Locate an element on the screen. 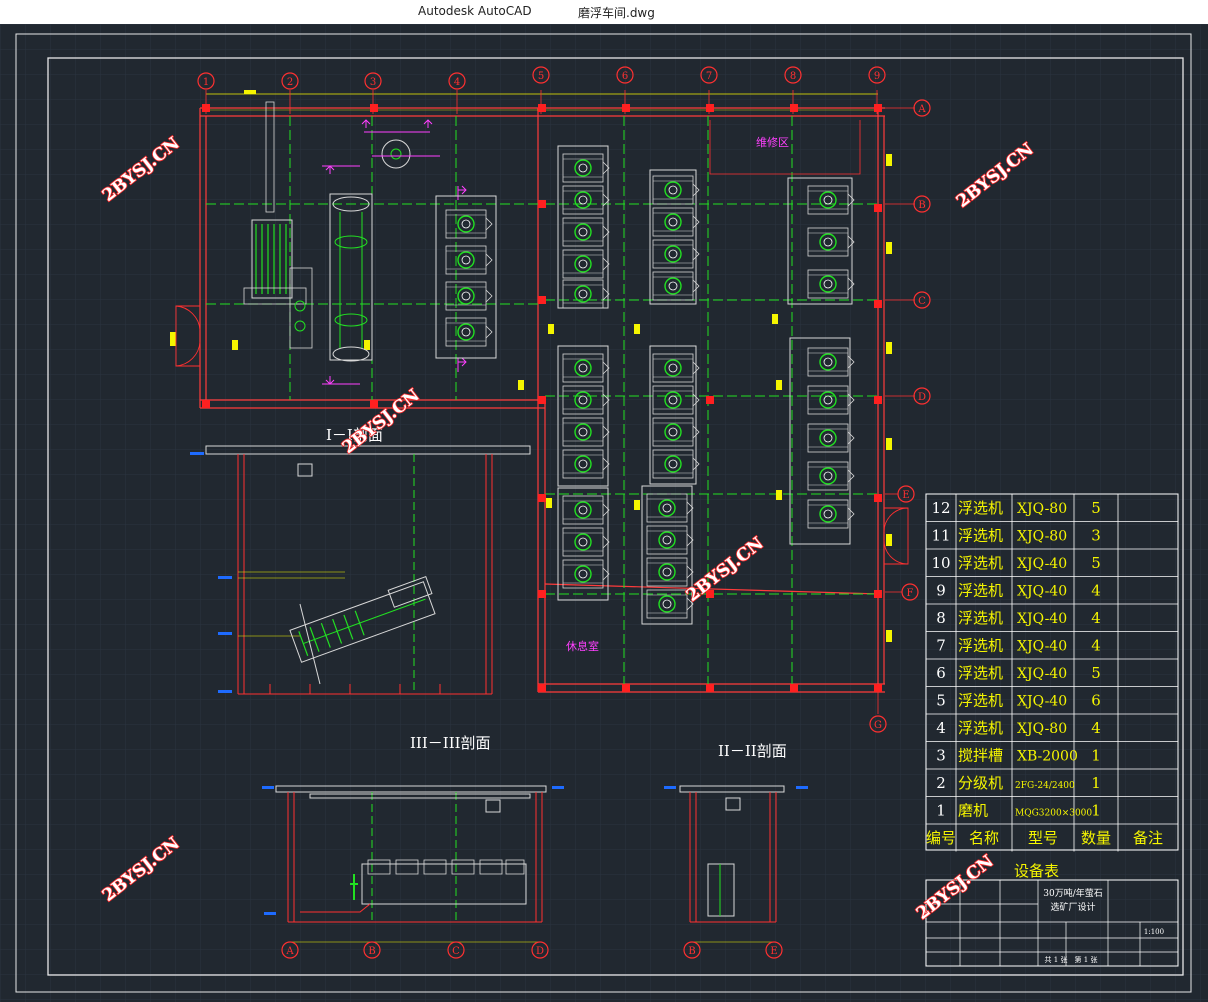  equipment-row-model: XB-2000 is located at coordinates (1047, 757).